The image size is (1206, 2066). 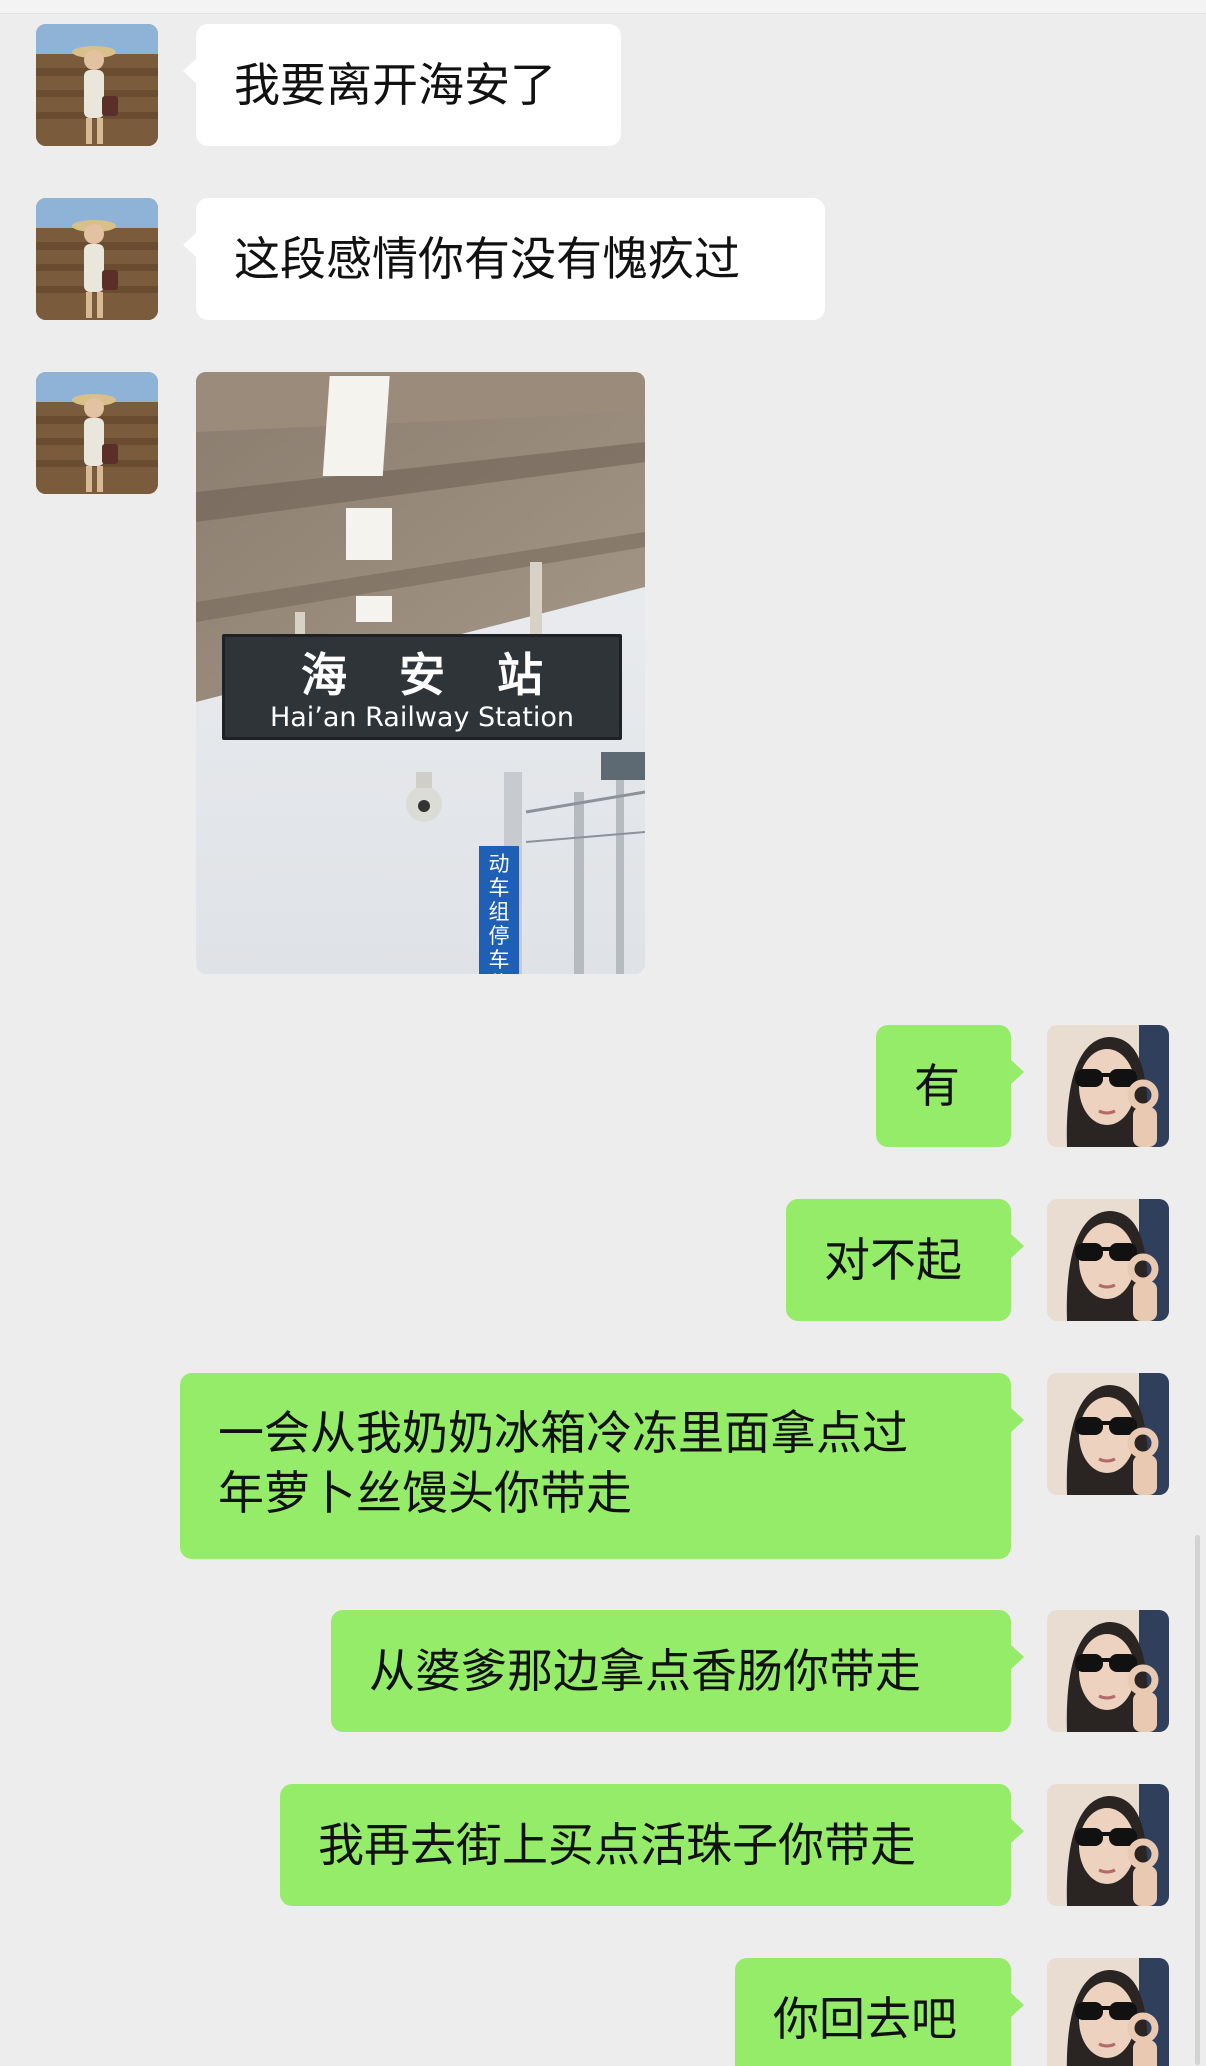 I want to click on message-line: 年萝卜丝馒头你带走, so click(x=425, y=1493).